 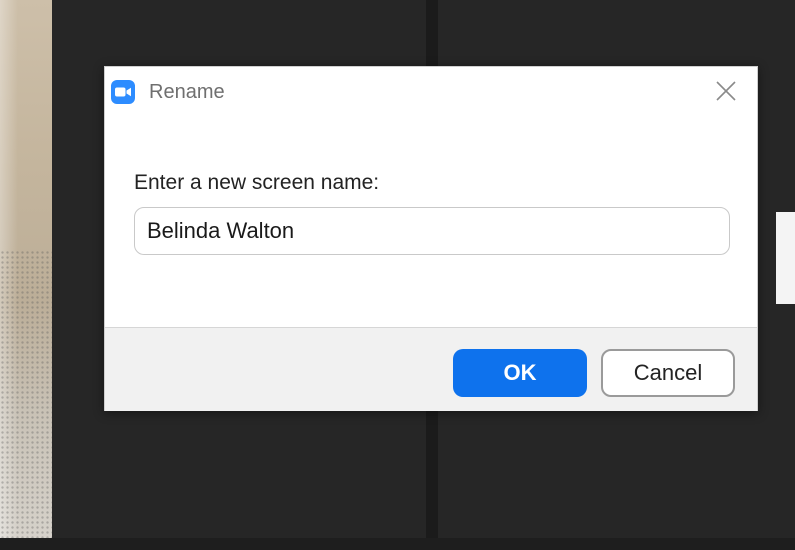 I want to click on bottom-edge, so click(x=397, y=544).